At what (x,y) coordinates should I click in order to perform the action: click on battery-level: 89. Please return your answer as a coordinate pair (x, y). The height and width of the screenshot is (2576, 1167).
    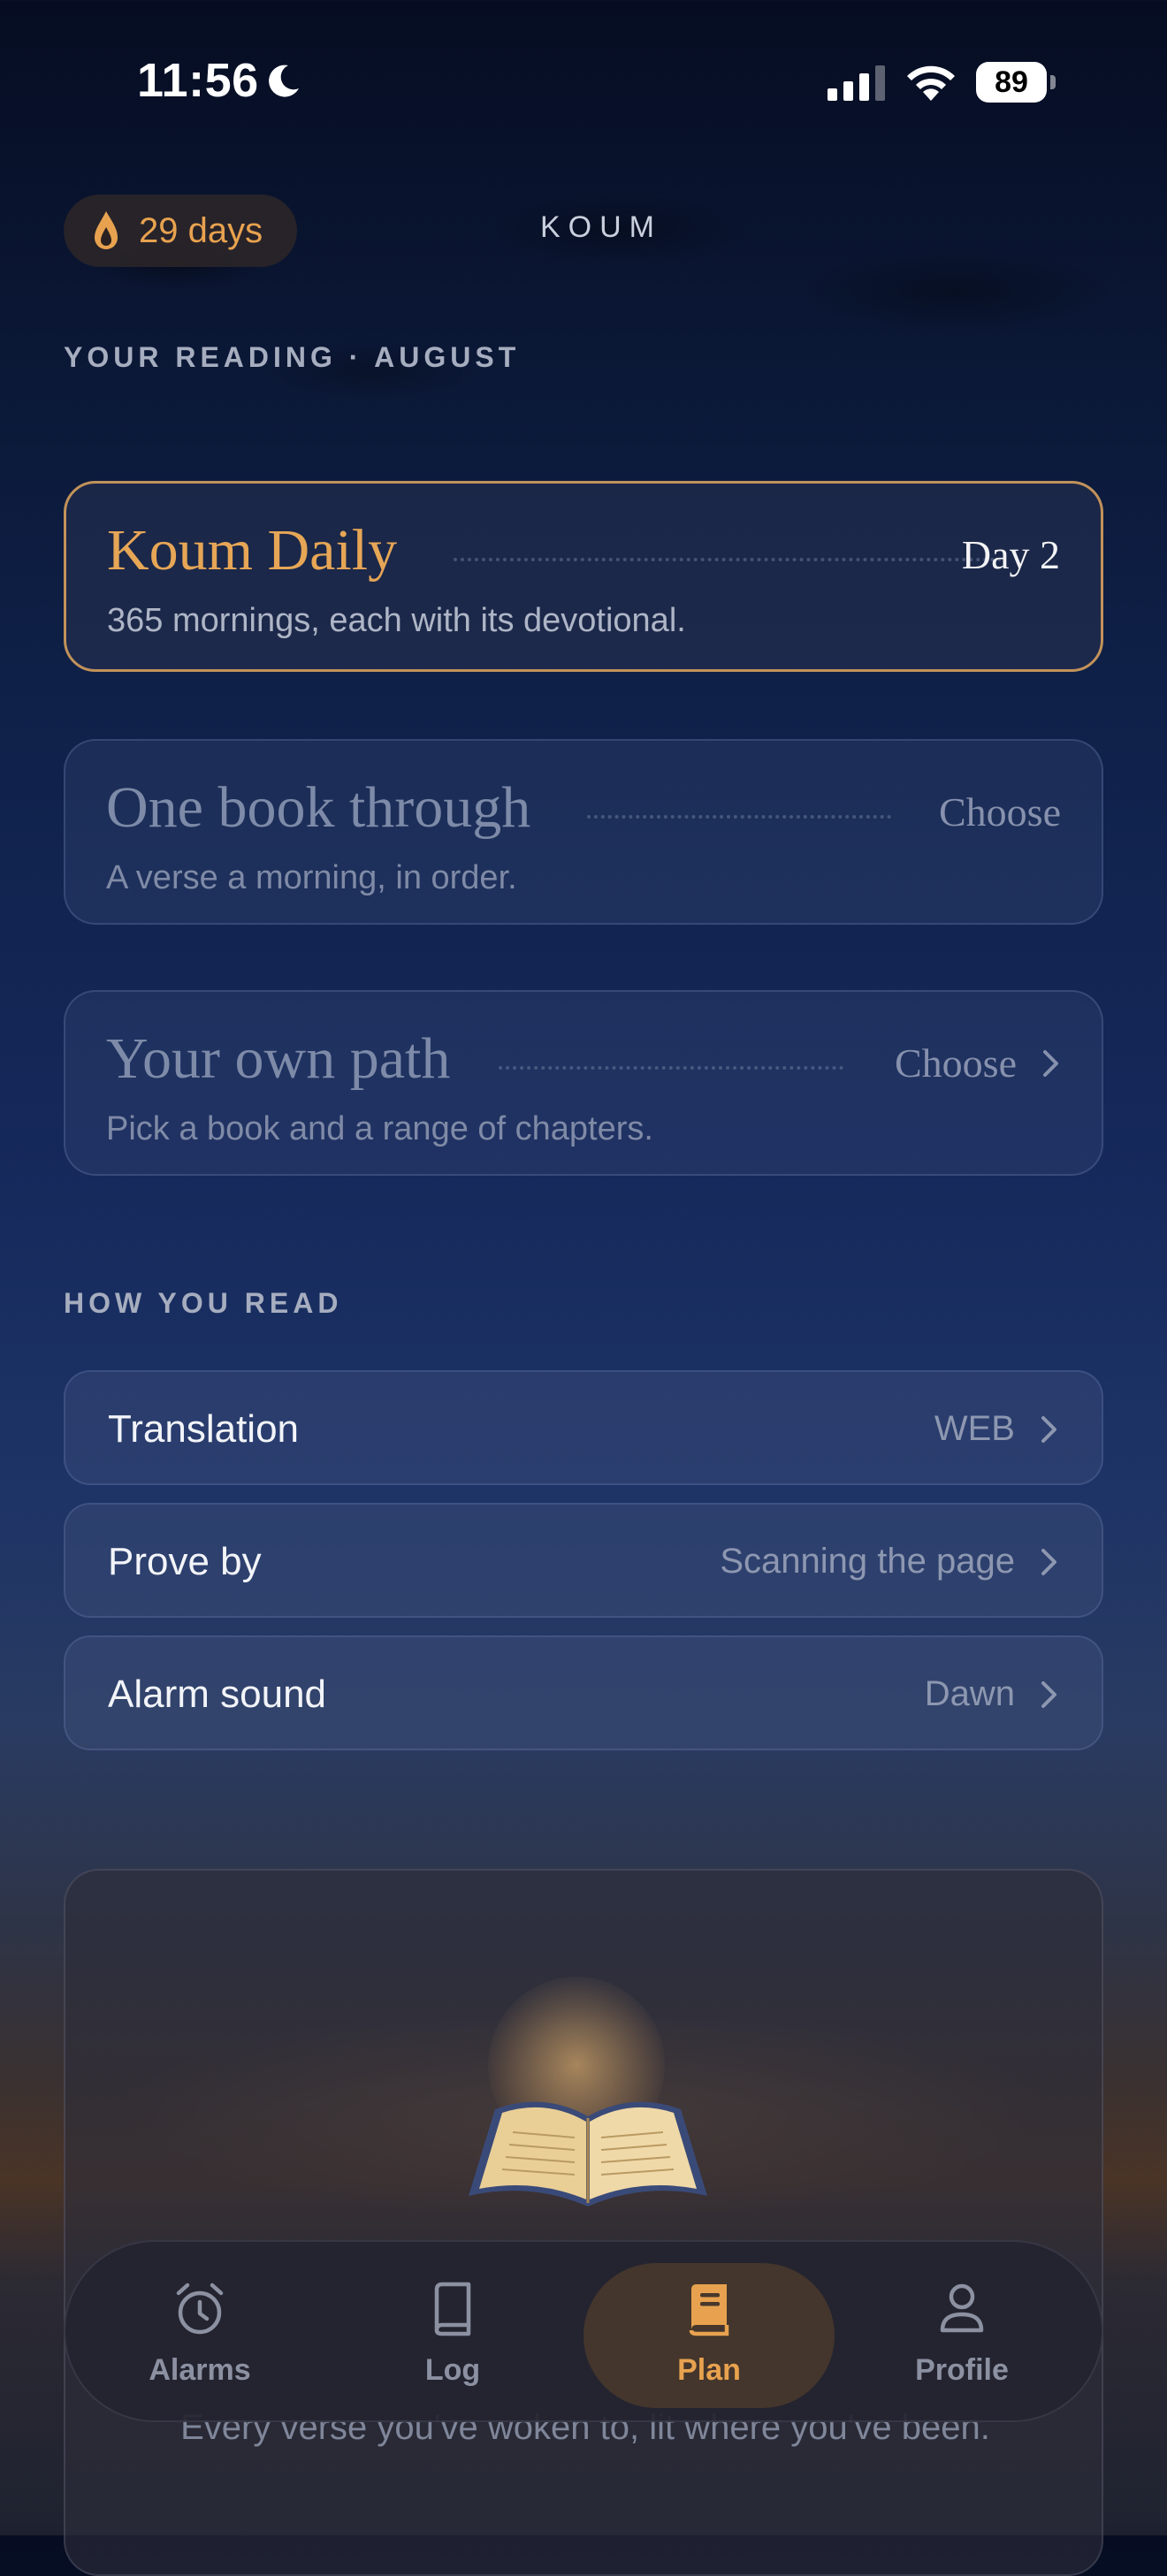
    Looking at the image, I should click on (1011, 82).